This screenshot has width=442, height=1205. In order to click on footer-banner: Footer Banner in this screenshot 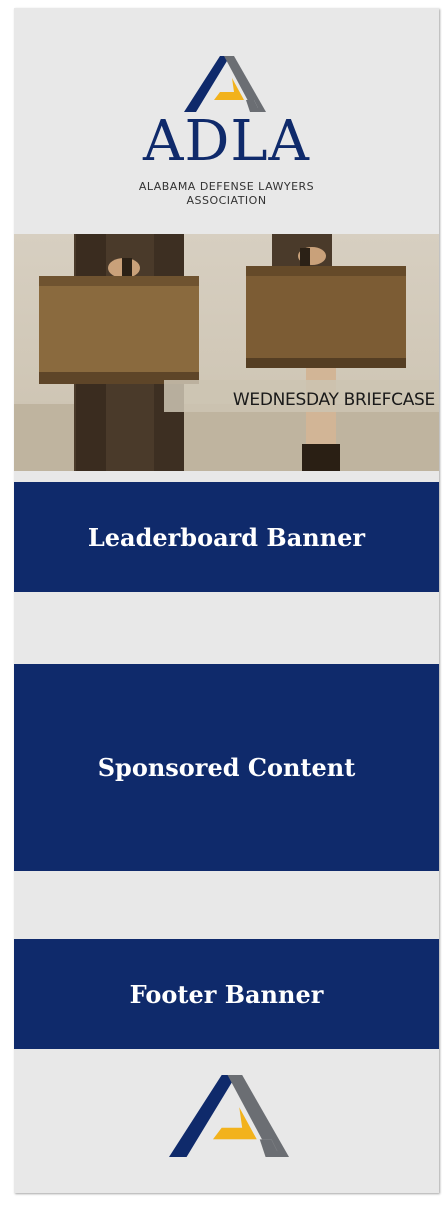, I will do `click(226, 994)`.